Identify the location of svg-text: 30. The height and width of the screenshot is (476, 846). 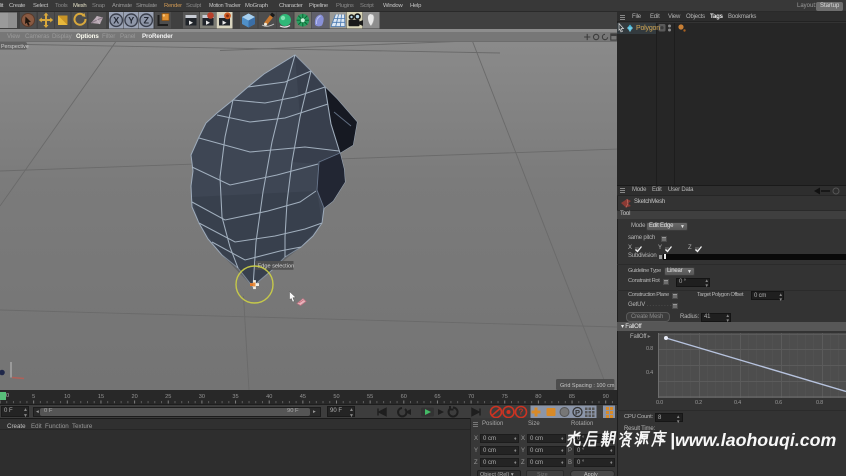
(202, 397).